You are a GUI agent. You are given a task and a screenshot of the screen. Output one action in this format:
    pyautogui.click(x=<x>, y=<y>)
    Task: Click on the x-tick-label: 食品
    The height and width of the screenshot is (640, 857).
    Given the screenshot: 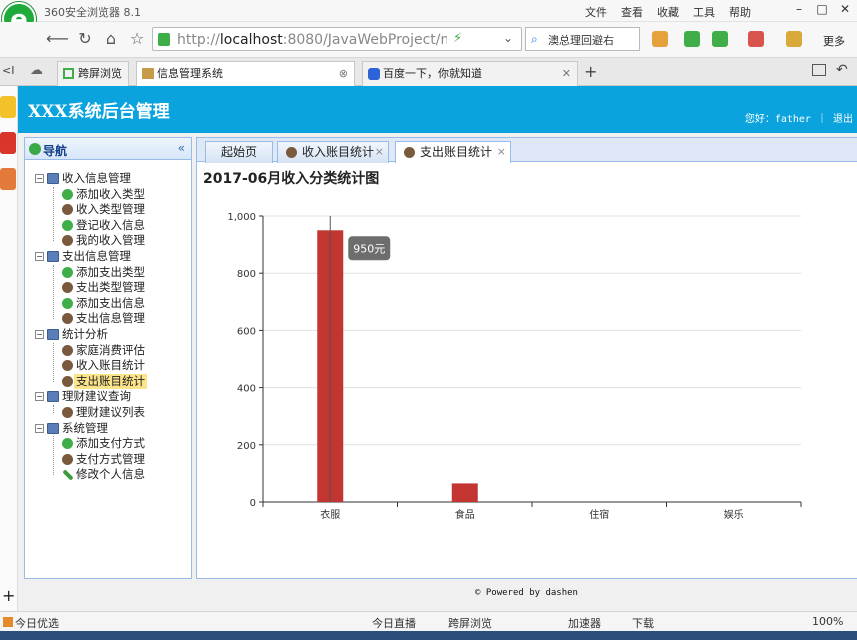 What is the action you would take?
    pyautogui.click(x=465, y=514)
    